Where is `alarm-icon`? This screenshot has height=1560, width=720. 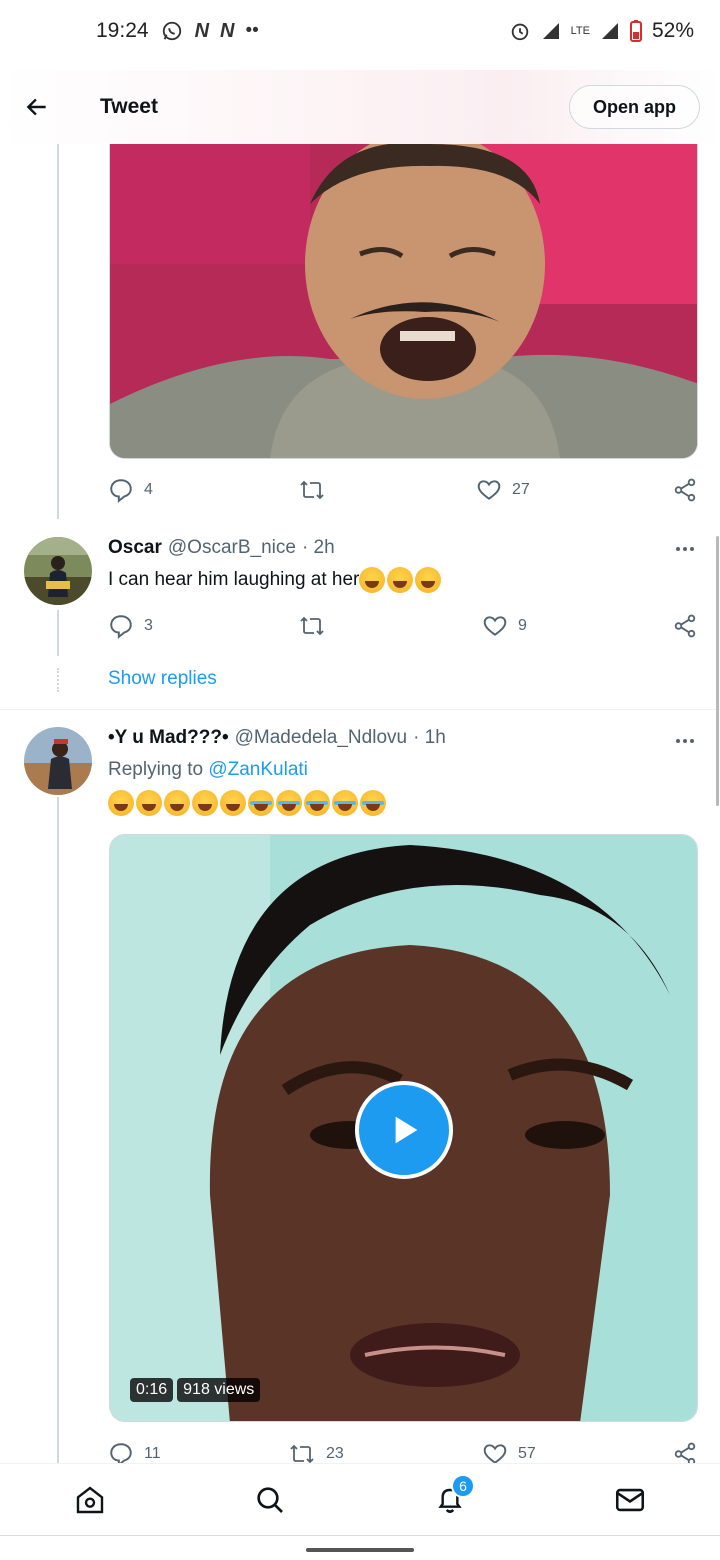
alarm-icon is located at coordinates (520, 31).